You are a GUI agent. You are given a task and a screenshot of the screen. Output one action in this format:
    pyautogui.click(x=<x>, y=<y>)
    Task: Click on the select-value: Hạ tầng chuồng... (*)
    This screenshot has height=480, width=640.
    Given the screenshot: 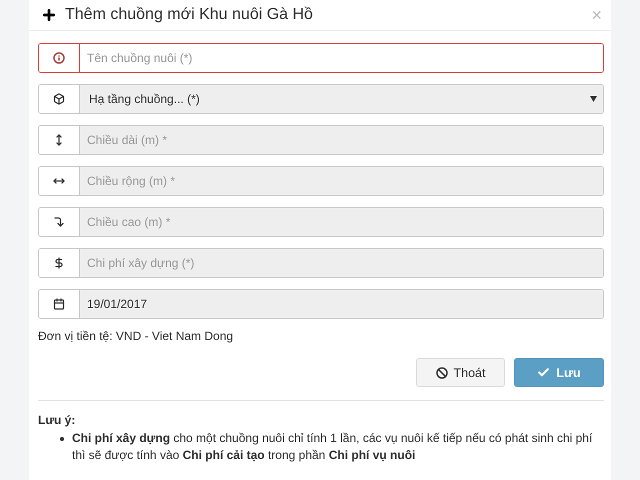 What is the action you would take?
    pyautogui.click(x=144, y=99)
    